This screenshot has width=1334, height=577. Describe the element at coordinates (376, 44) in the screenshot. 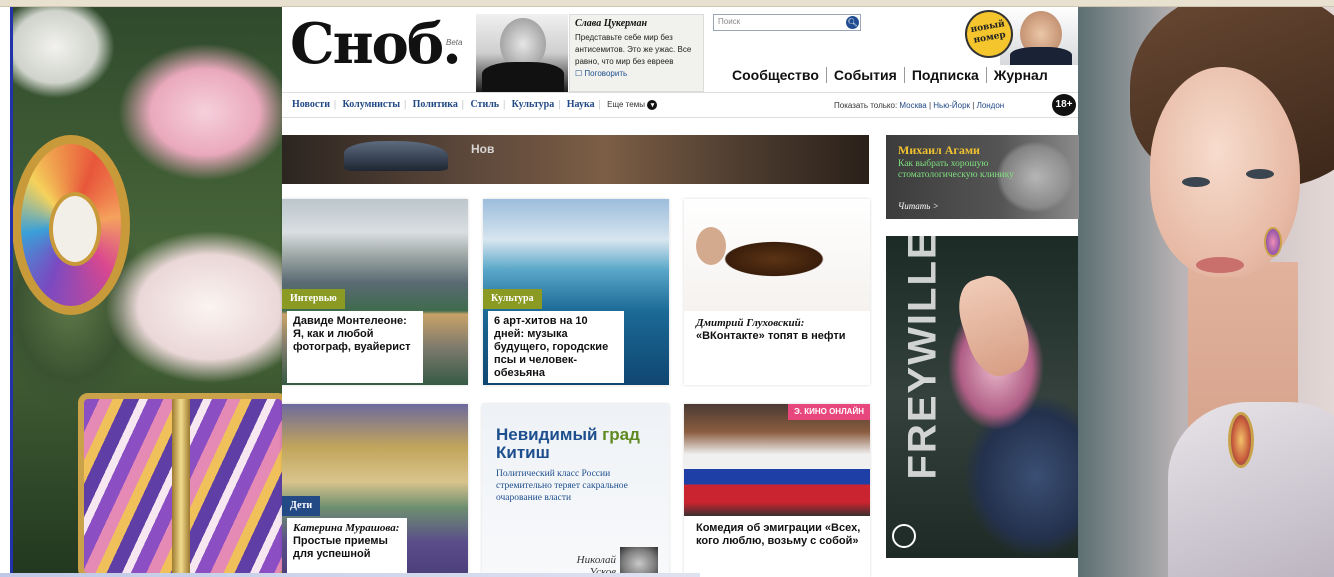

I see `site-logo: Сноб.` at that location.